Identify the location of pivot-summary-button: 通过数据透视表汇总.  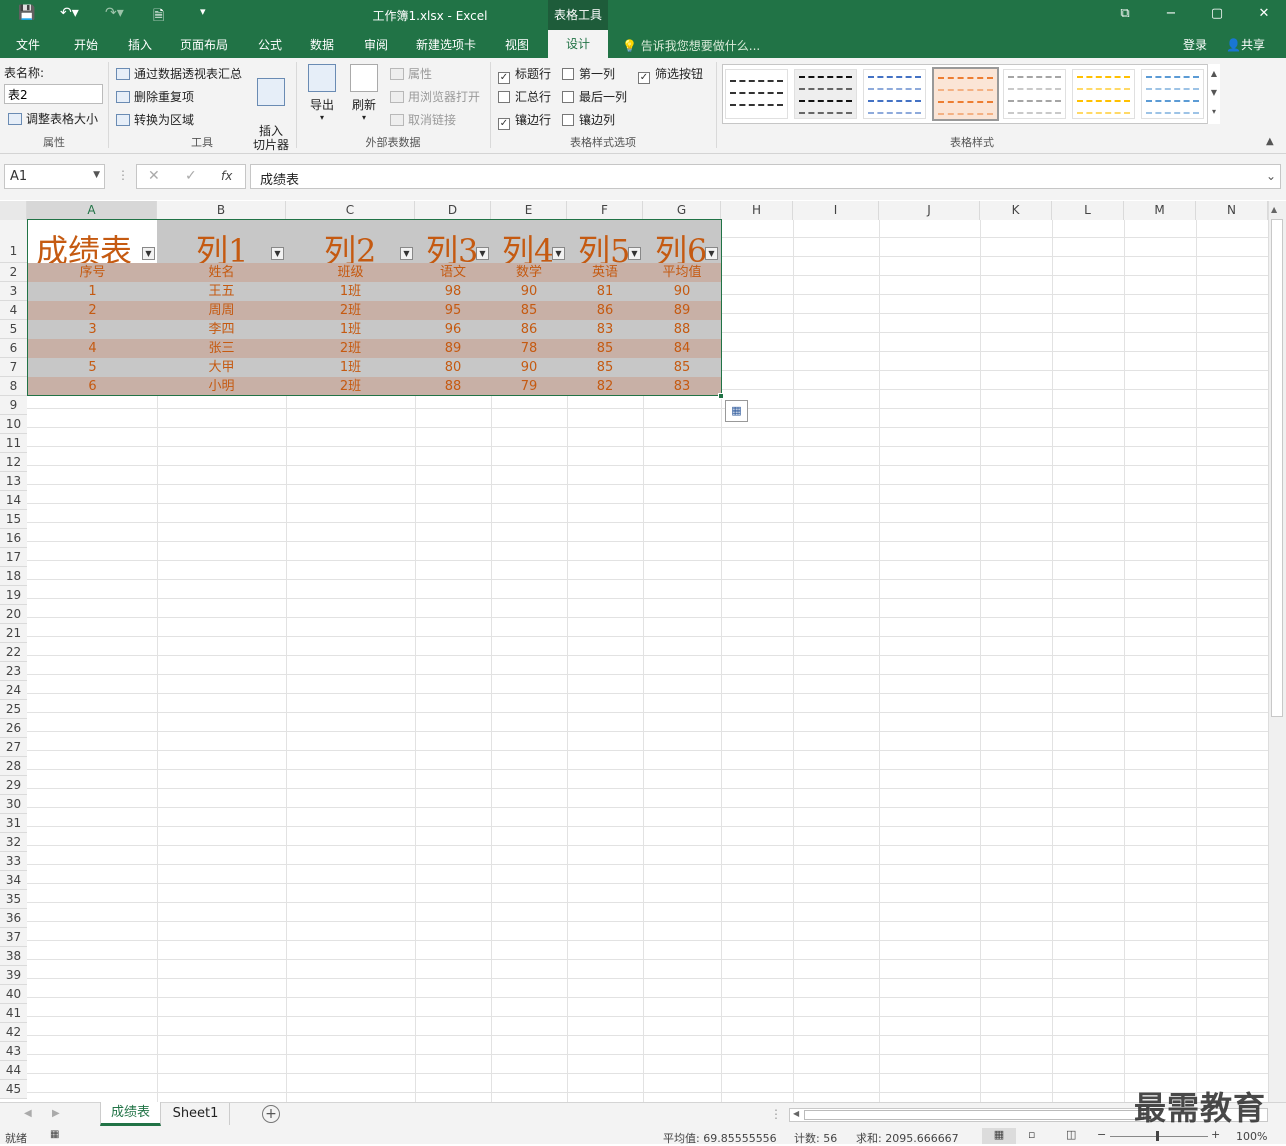
(179, 73).